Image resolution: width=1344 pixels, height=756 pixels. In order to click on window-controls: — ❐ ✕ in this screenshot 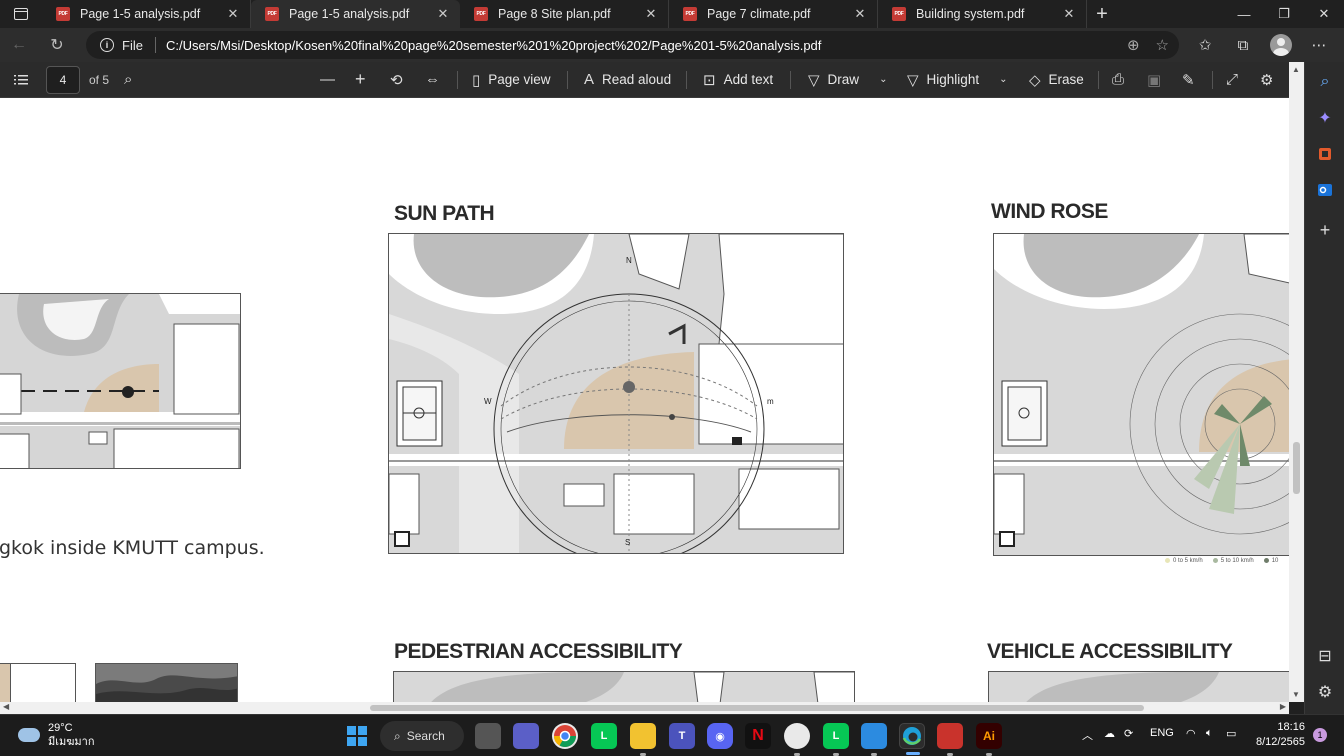, I will do `click(1284, 14)`.